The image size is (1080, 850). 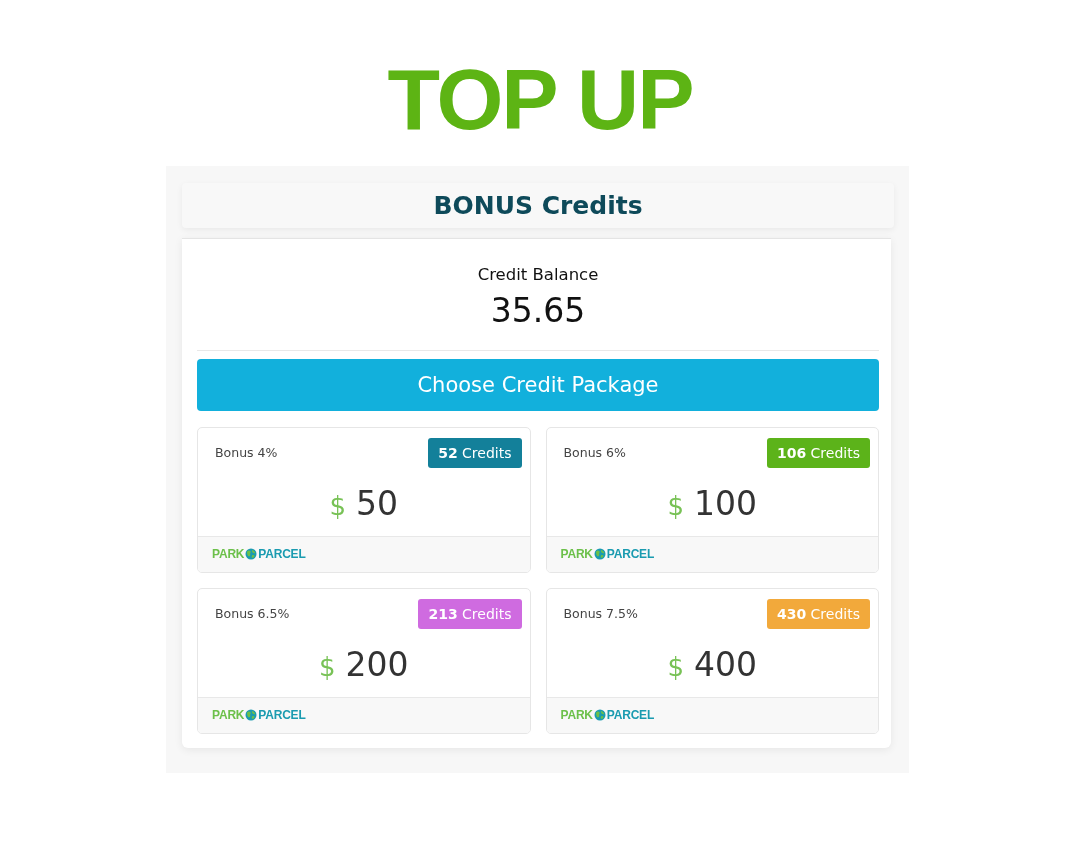 What do you see at coordinates (377, 664) in the screenshot?
I see `price-amount: 200` at bounding box center [377, 664].